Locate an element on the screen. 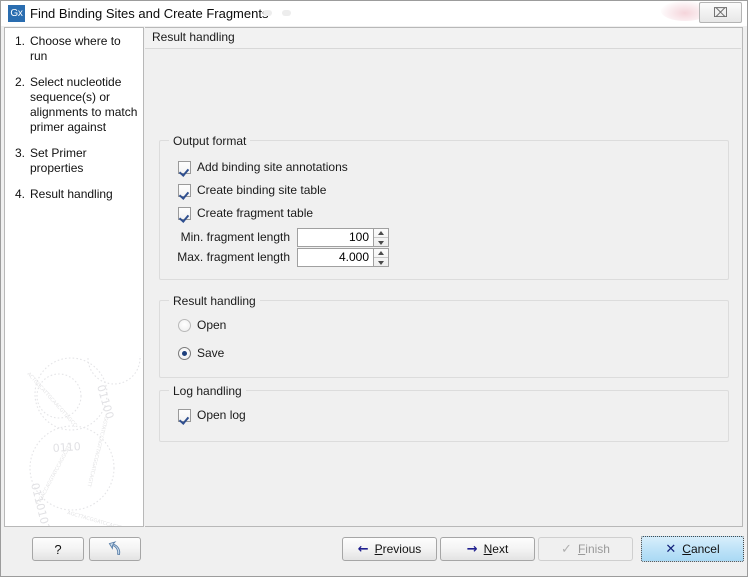  next-button: → Next is located at coordinates (487, 549).